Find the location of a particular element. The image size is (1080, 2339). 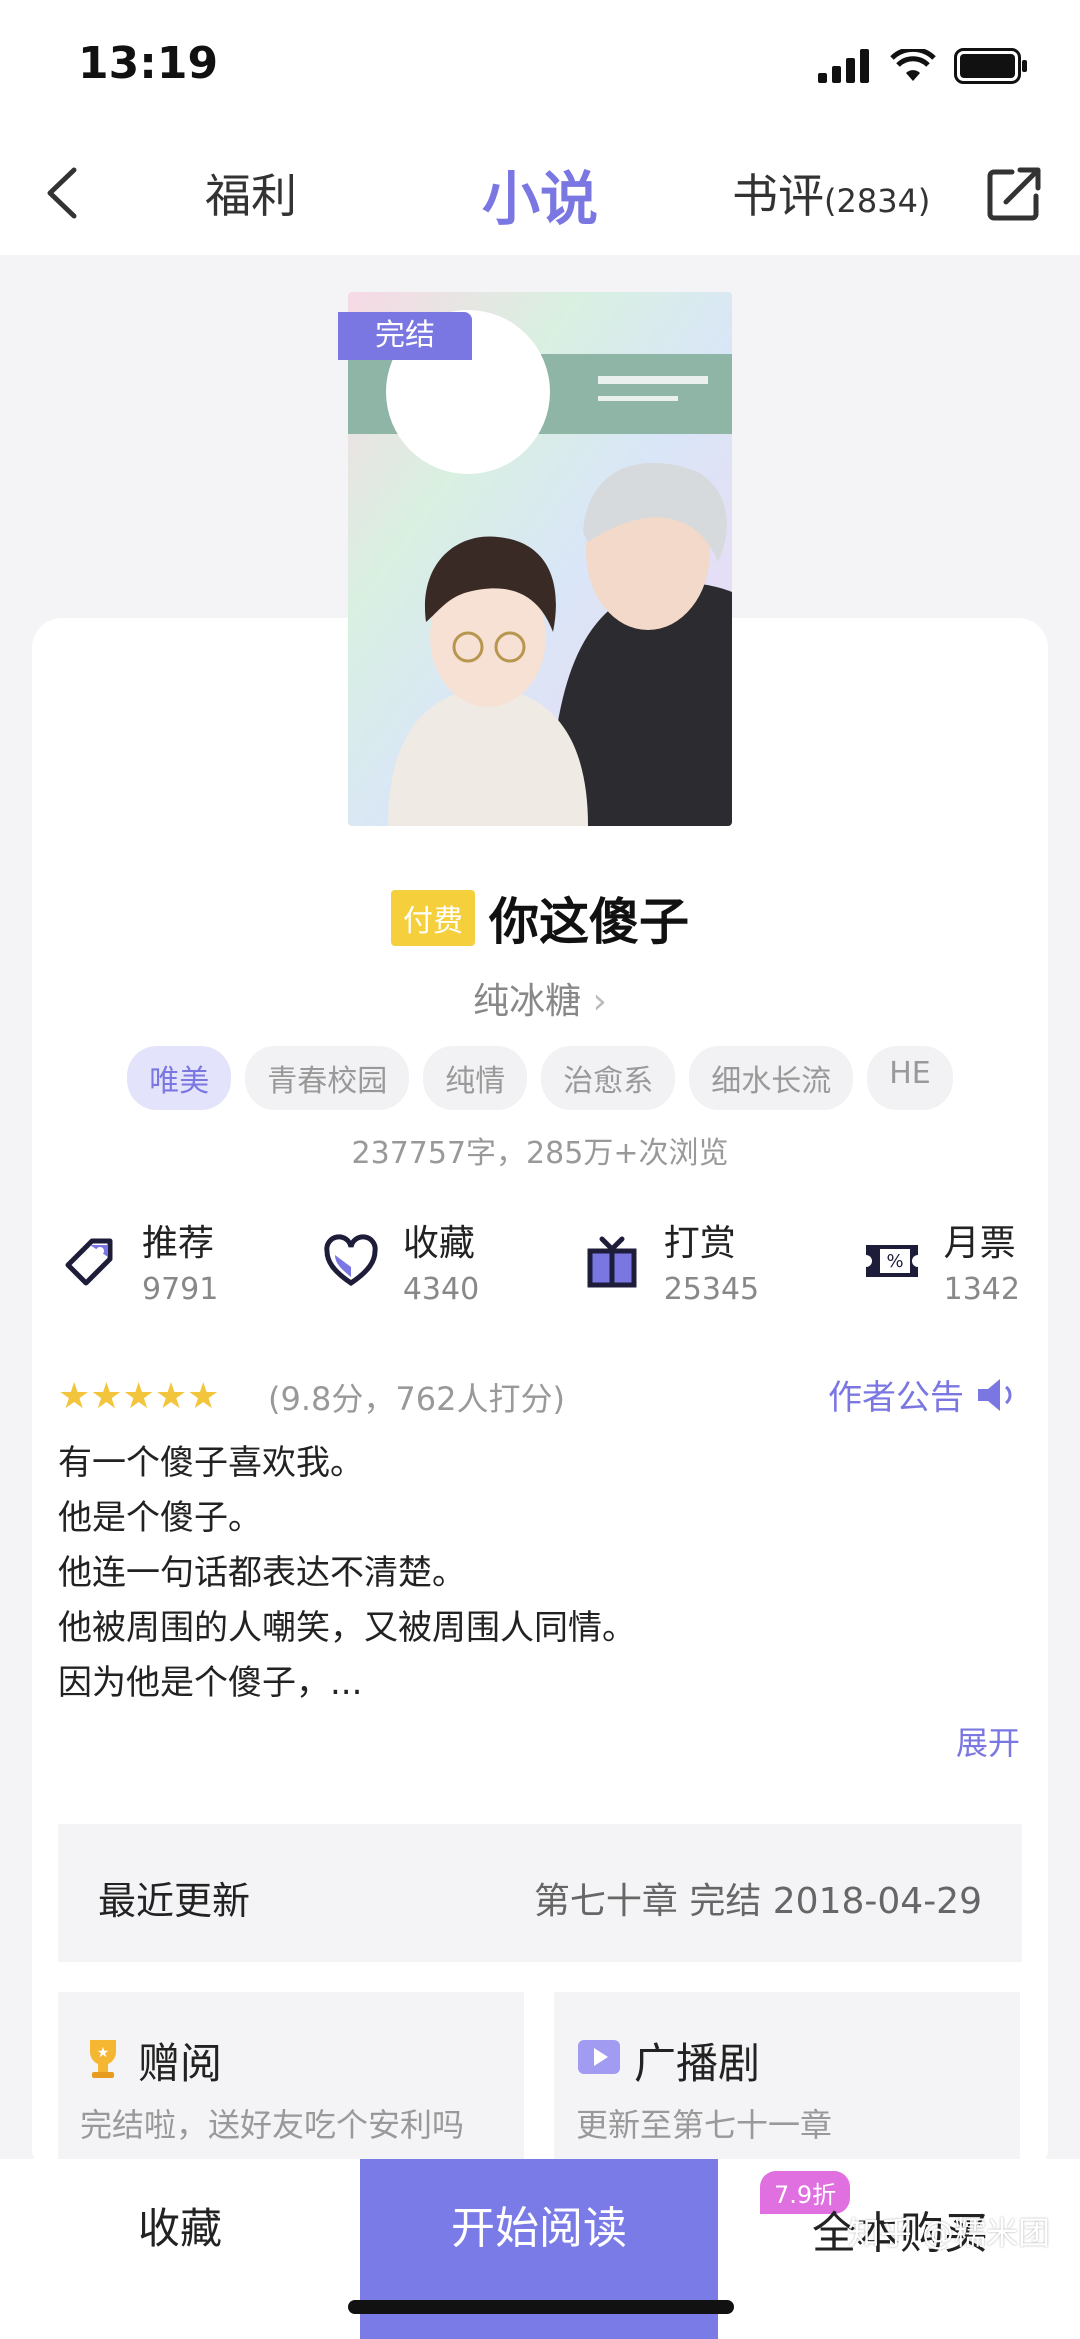

feature-subtitle: 更新至第七十一章 is located at coordinates (704, 2125).